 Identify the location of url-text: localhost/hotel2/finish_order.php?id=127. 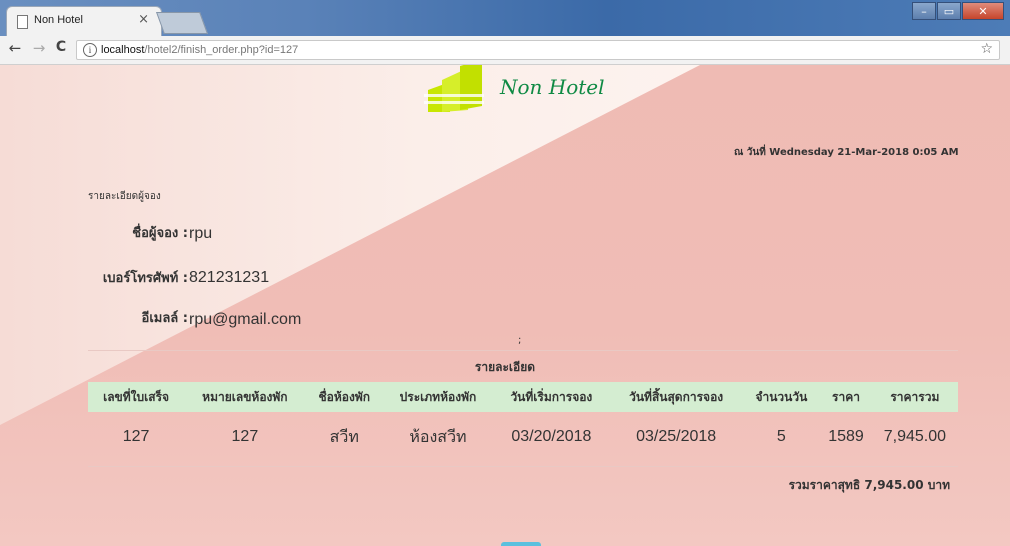
(199, 50).